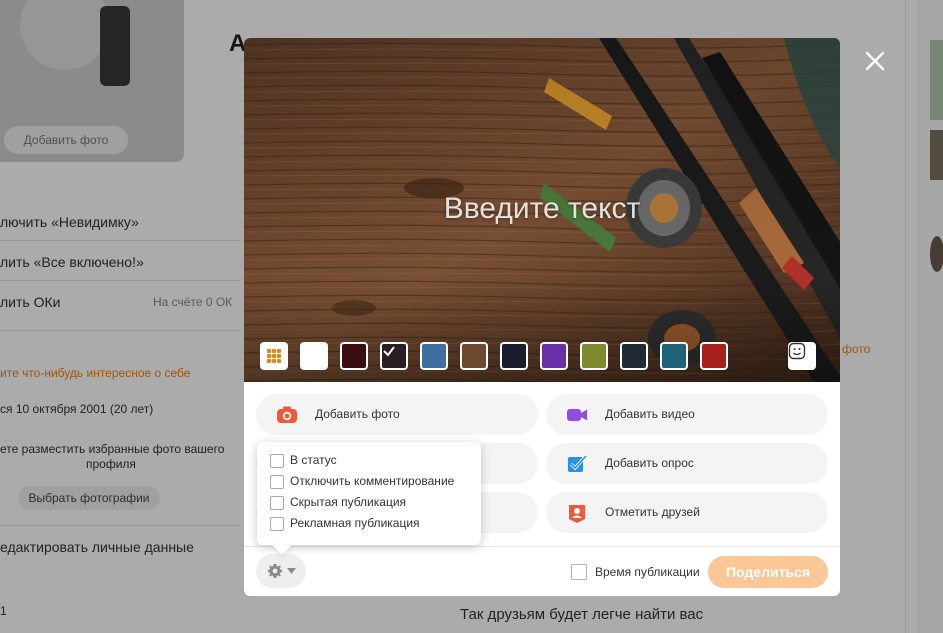 The width and height of the screenshot is (943, 633). Describe the element at coordinates (434, 356) in the screenshot. I see `swatch-blue-art` at that location.